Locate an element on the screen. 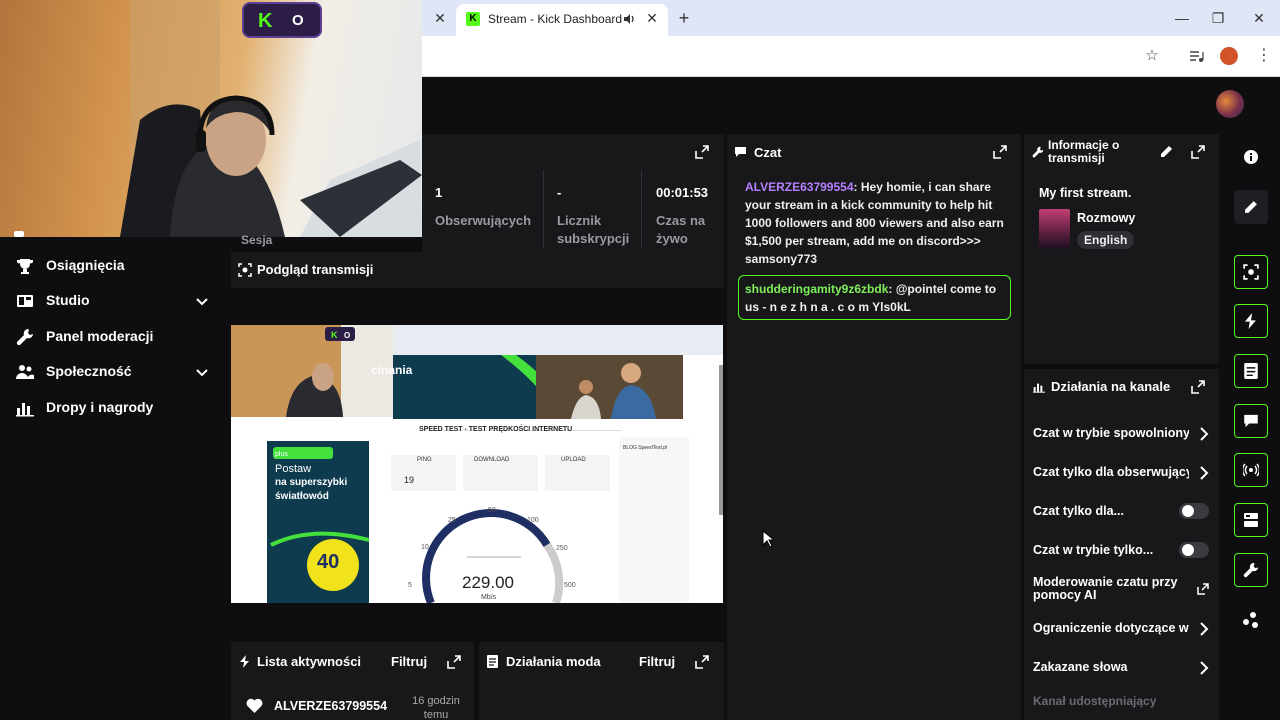  share-nodes-icon is located at coordinates (1251, 620).